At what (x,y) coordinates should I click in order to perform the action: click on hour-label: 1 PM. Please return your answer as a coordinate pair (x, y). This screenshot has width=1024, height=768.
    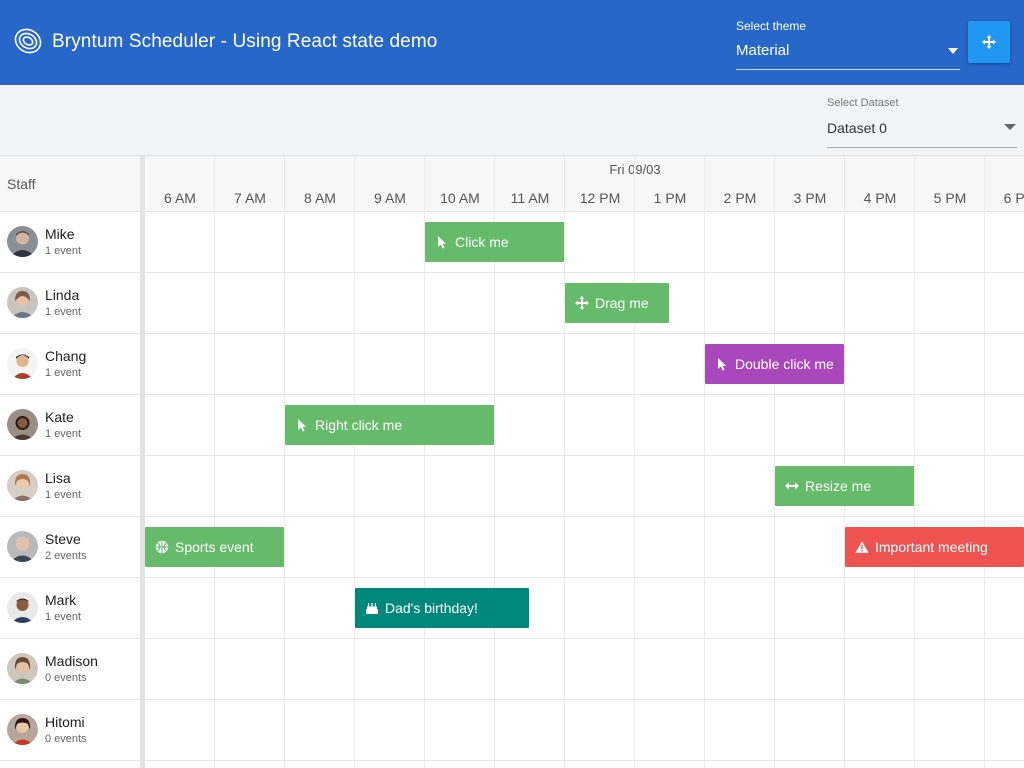
    Looking at the image, I should click on (670, 198).